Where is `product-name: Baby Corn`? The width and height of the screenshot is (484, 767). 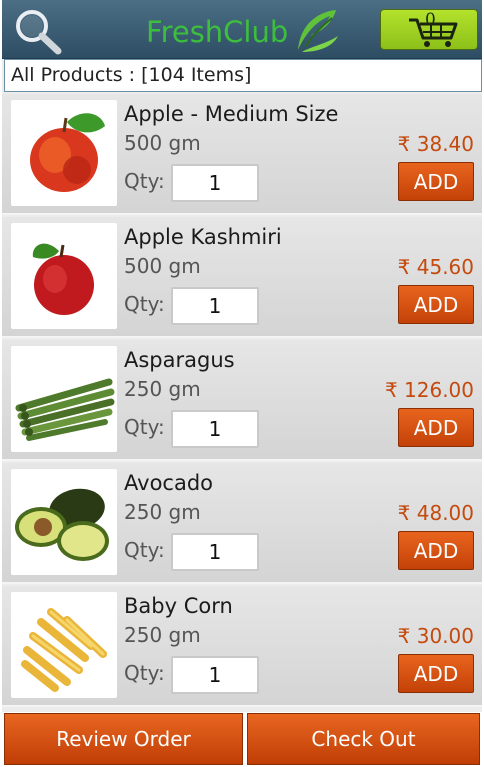 product-name: Baby Corn is located at coordinates (178, 606).